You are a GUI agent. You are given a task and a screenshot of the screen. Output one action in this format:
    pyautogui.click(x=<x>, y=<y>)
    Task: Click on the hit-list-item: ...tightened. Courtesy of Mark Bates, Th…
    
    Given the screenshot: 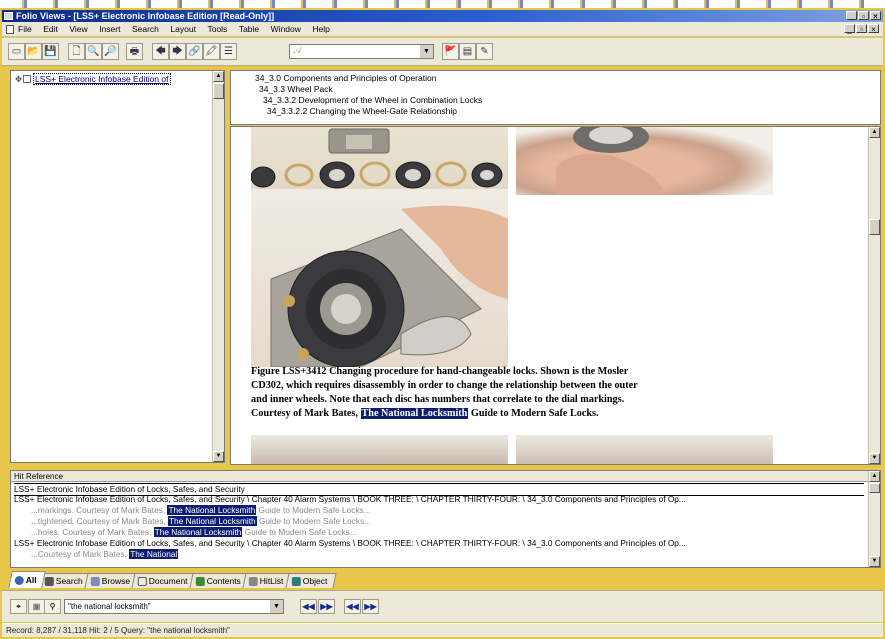 What is the action you would take?
    pyautogui.click(x=201, y=521)
    